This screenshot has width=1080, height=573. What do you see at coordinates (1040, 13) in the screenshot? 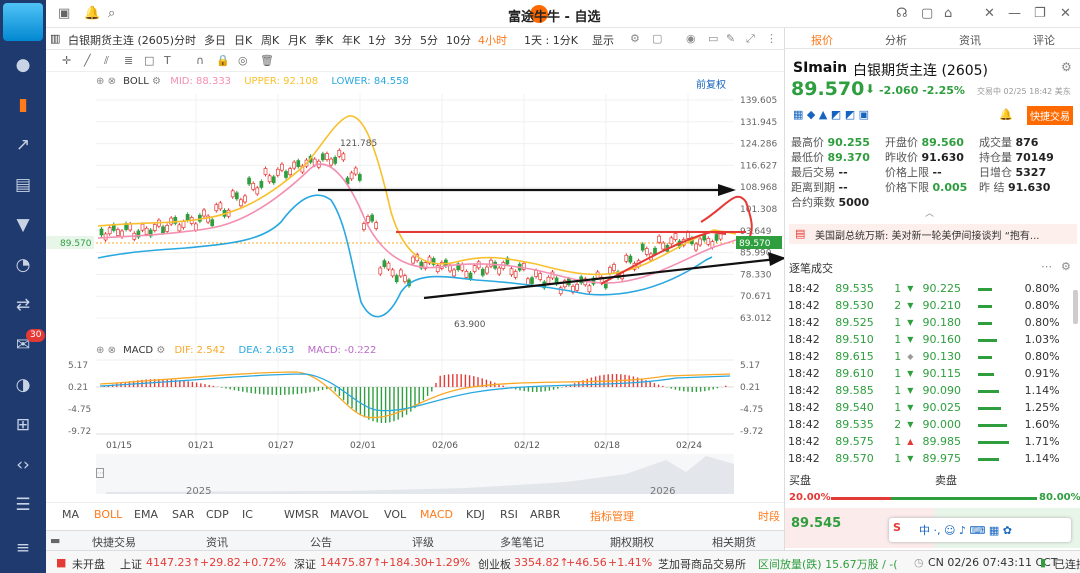
I see `restore-icon: ❐` at bounding box center [1040, 13].